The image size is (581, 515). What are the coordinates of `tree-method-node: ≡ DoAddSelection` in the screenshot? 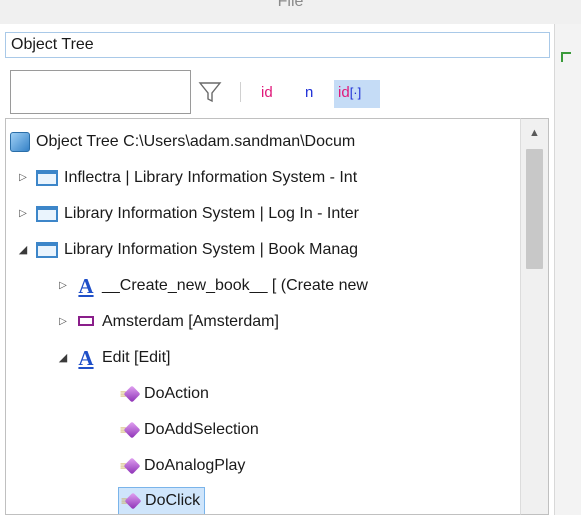 It's located at (189, 430).